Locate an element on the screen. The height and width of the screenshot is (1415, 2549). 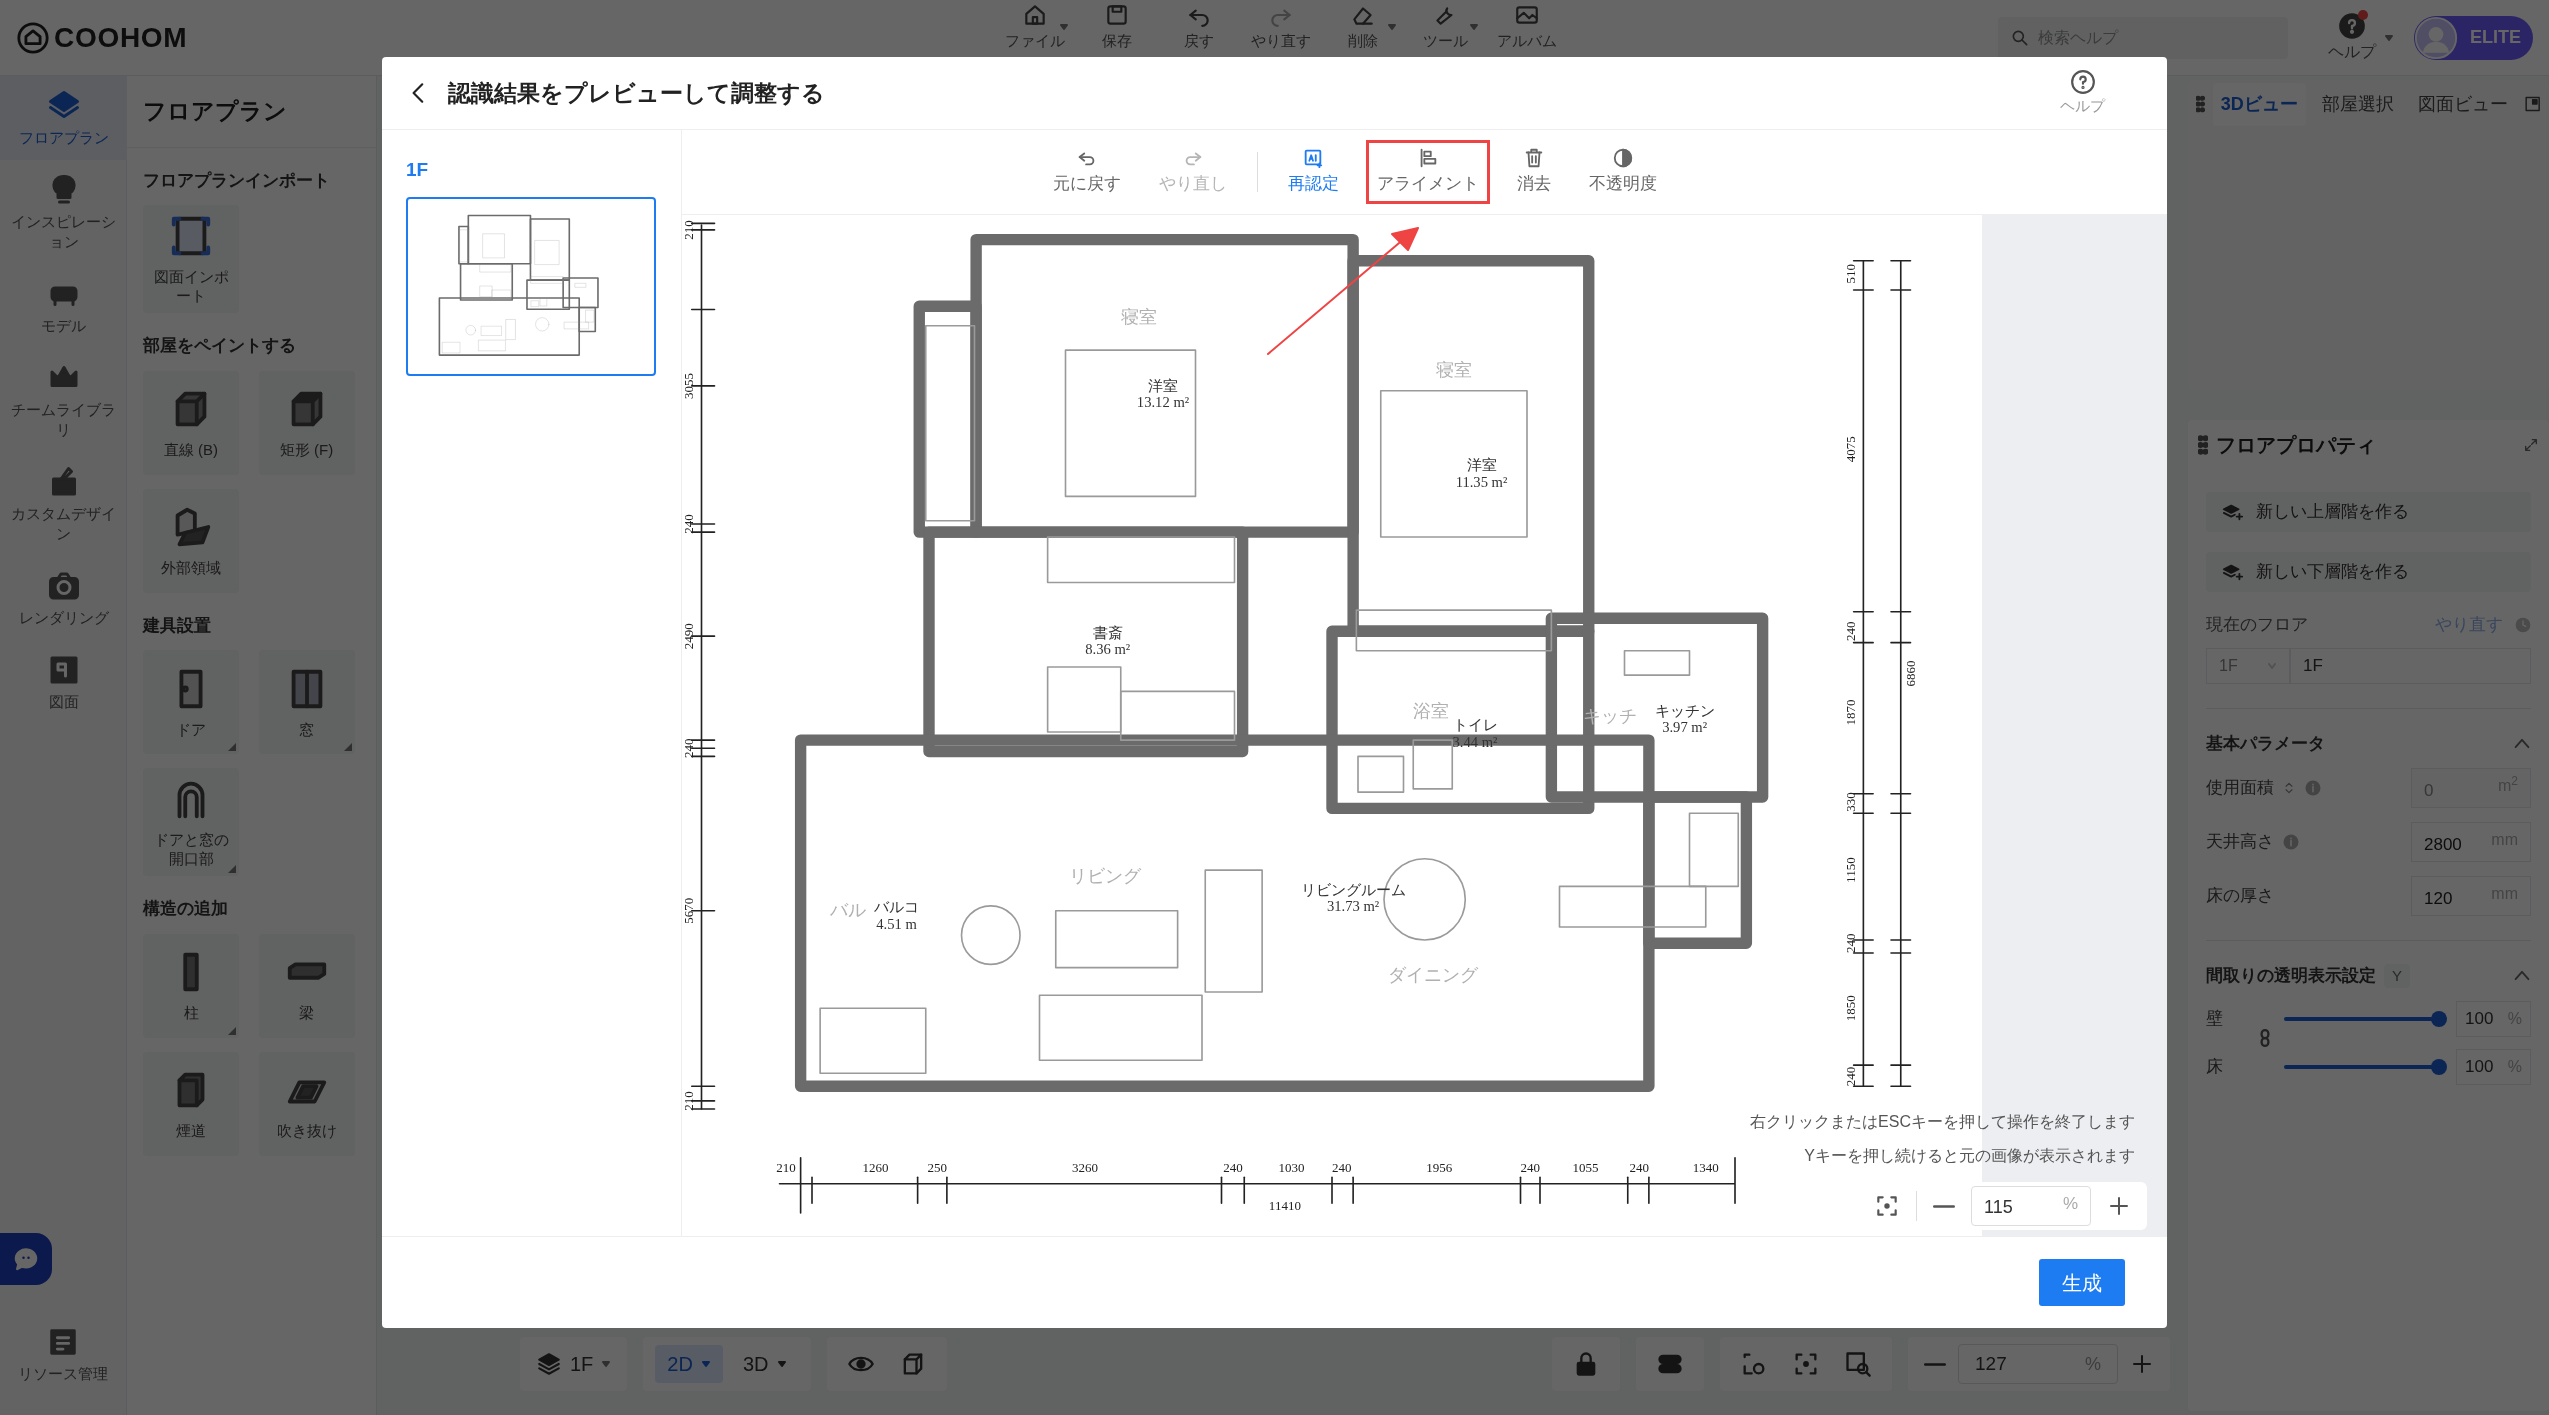
nav-item: カスタムデザイン is located at coordinates (63, 504).